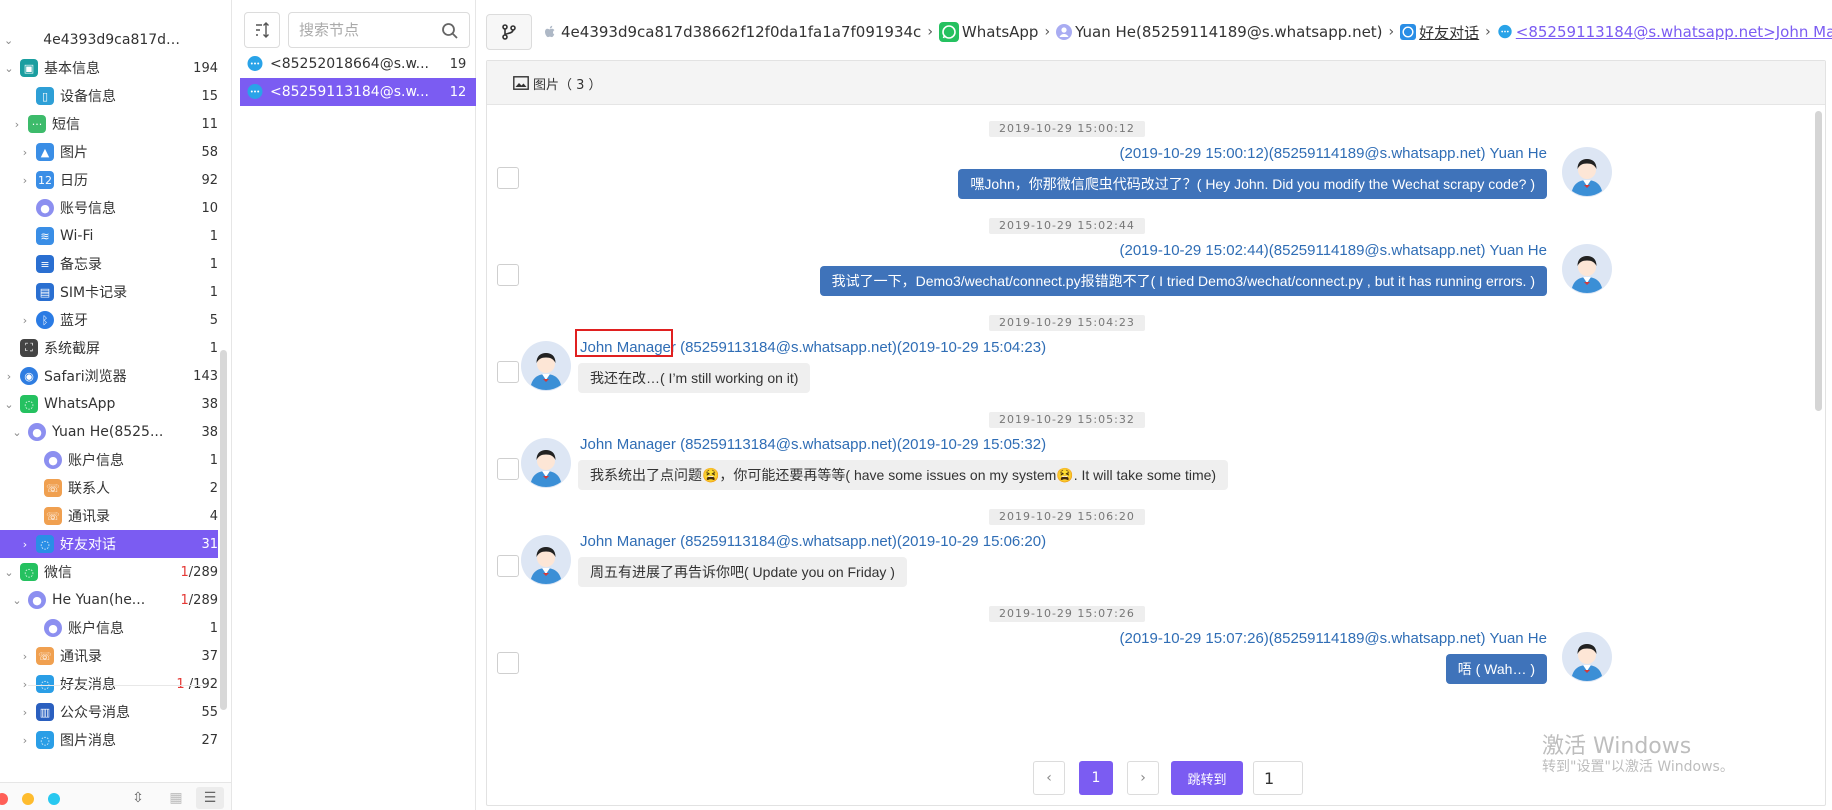 The width and height of the screenshot is (1832, 810). Describe the element at coordinates (109, 320) in the screenshot. I see `tree-item: › ᛒ 蓝牙 5` at that location.